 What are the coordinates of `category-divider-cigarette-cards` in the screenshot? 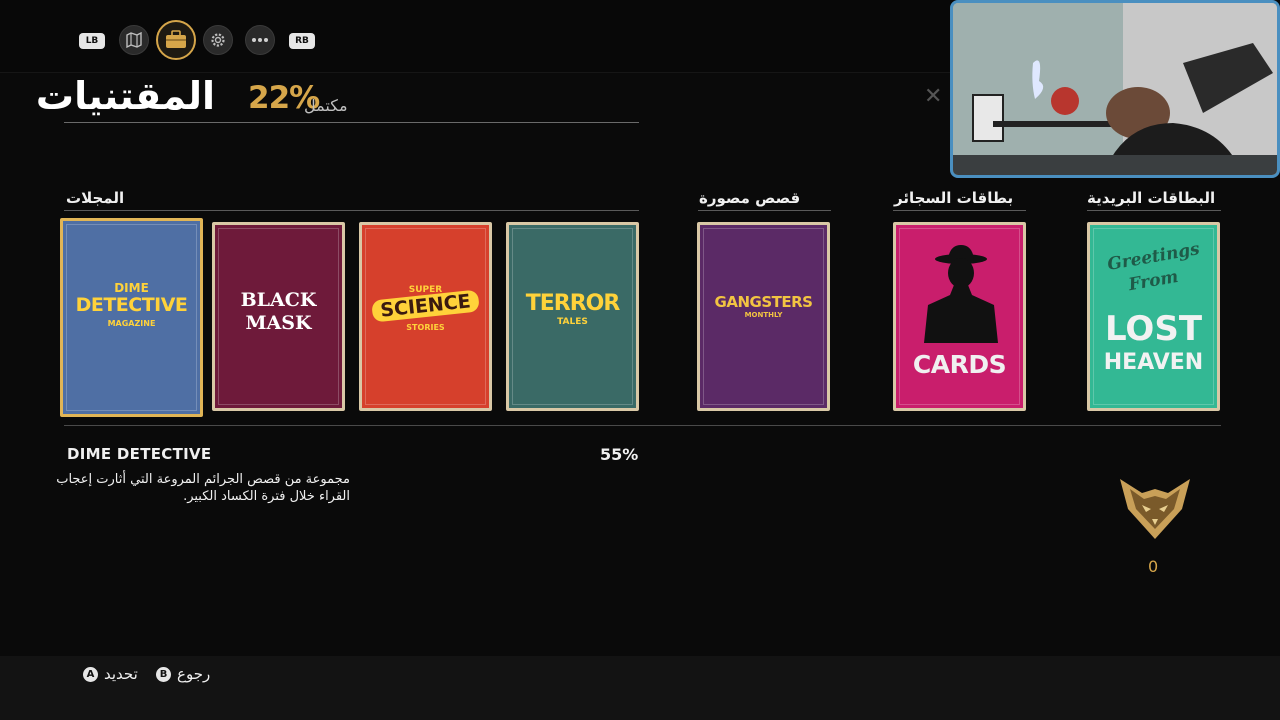 It's located at (959, 210).